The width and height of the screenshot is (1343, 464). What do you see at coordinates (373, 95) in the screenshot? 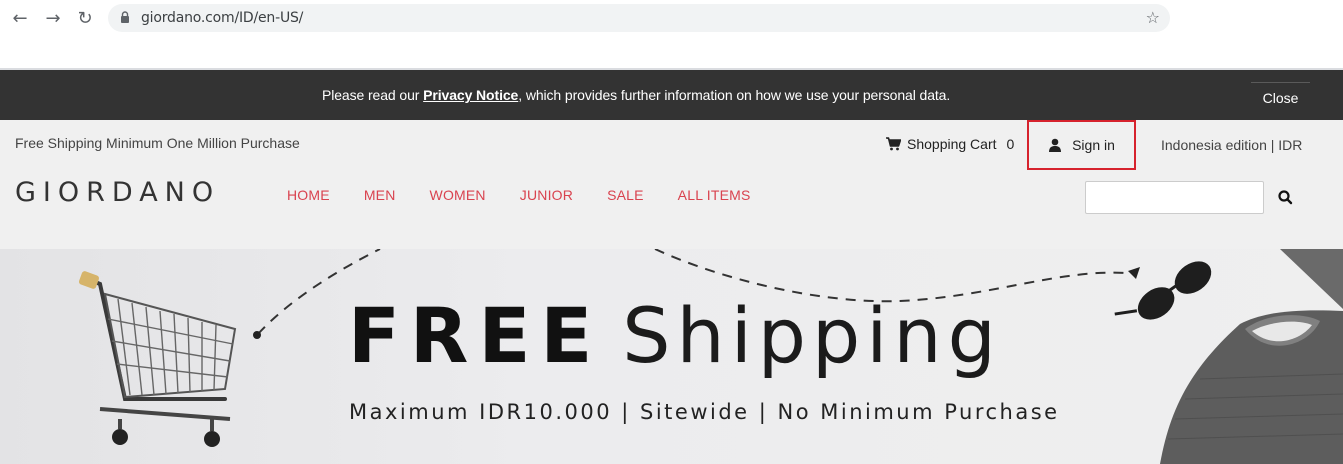
I see `privacy-text-before: Please read our` at bounding box center [373, 95].